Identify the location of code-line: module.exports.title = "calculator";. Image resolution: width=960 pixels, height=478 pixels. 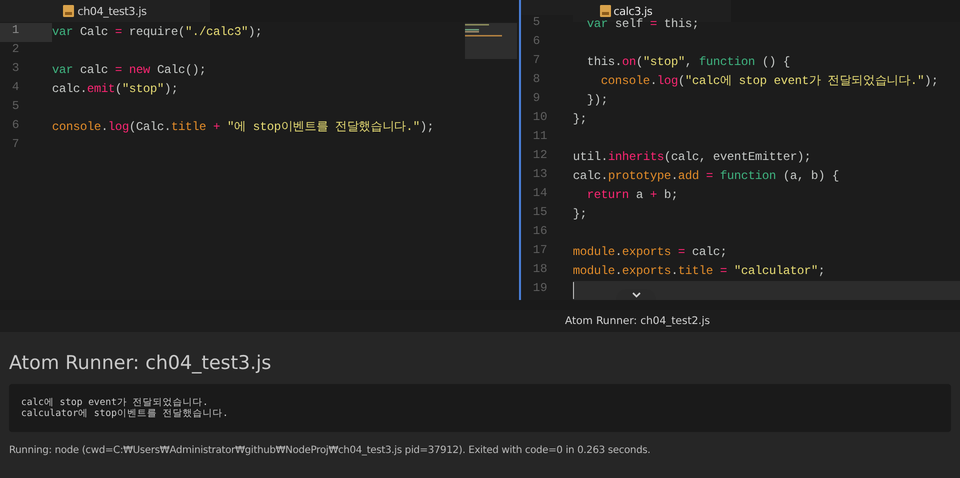
(699, 271).